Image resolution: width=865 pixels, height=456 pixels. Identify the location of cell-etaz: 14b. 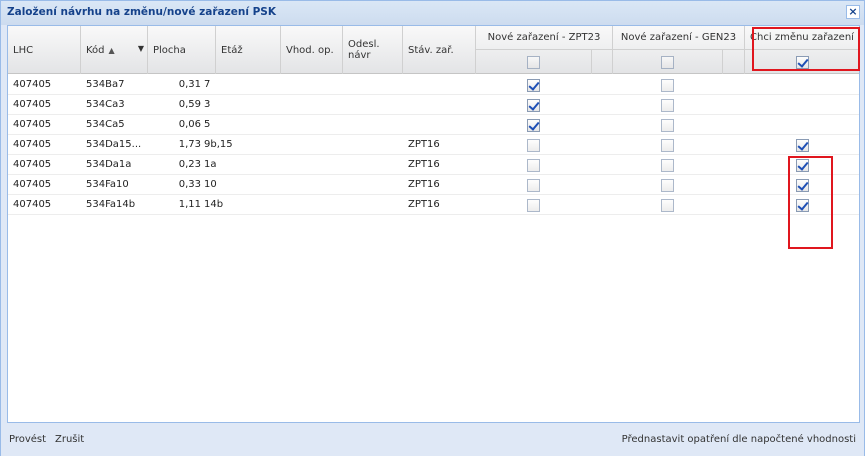
(214, 204).